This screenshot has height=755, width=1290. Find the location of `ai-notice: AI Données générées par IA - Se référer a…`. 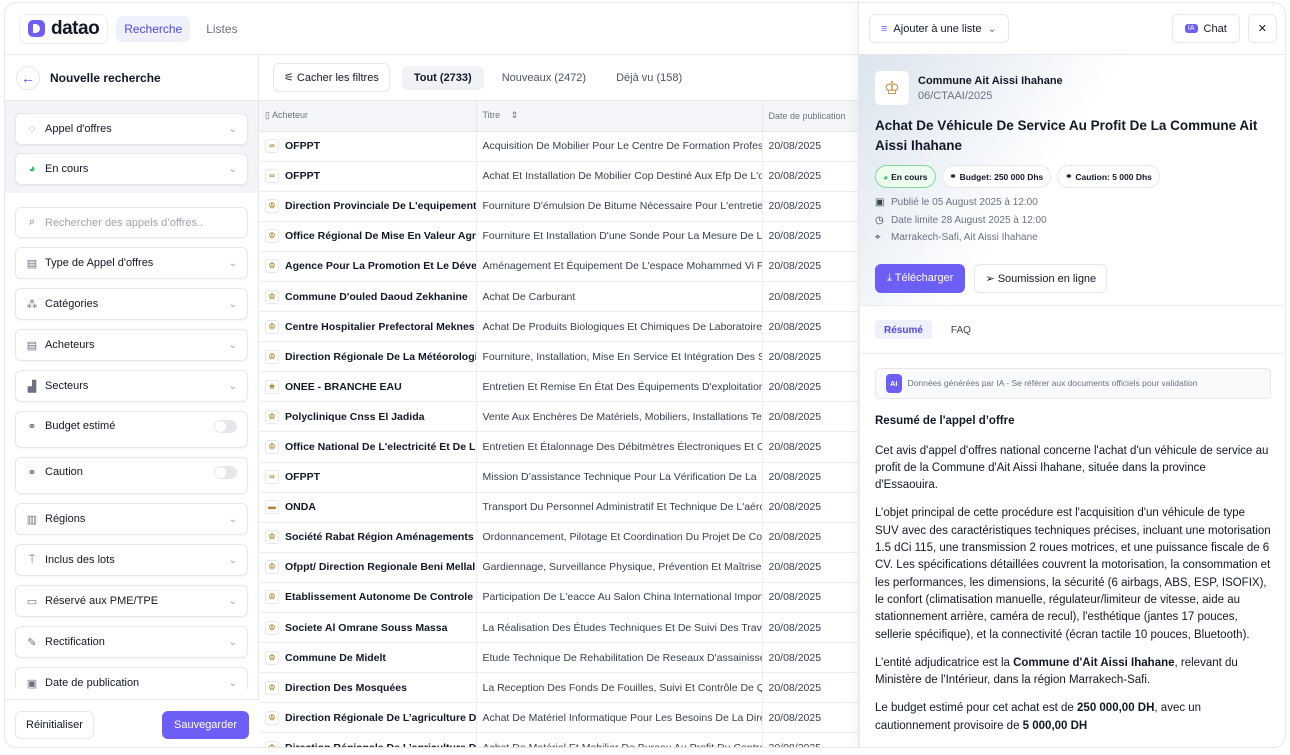

ai-notice: AI Données générées par IA - Se référer a… is located at coordinates (1073, 384).